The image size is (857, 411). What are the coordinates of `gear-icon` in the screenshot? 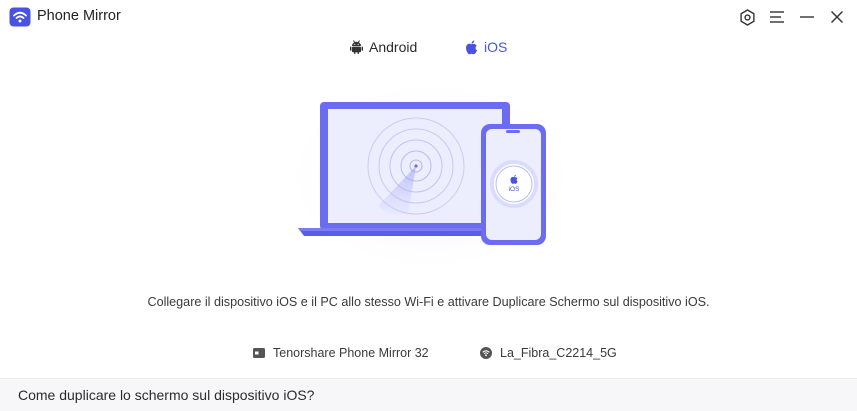 It's located at (747, 17).